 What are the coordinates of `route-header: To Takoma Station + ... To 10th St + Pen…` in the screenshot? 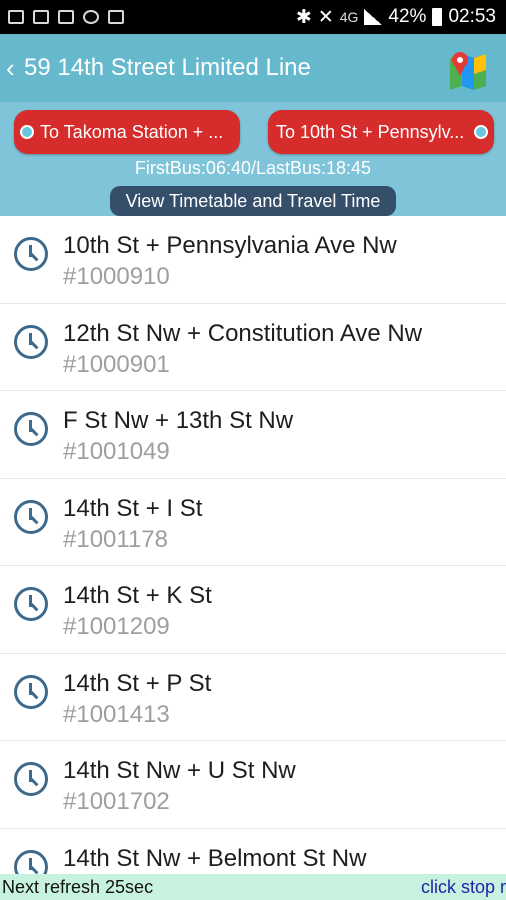 It's located at (253, 159).